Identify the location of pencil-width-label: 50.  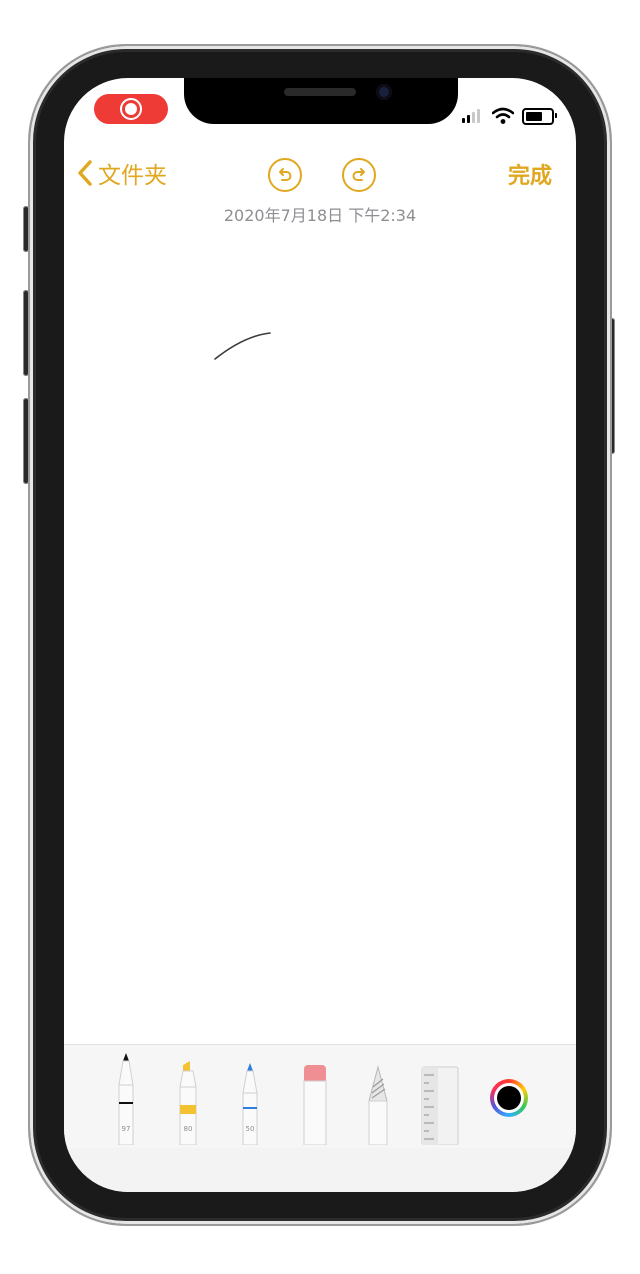
(250, 1129).